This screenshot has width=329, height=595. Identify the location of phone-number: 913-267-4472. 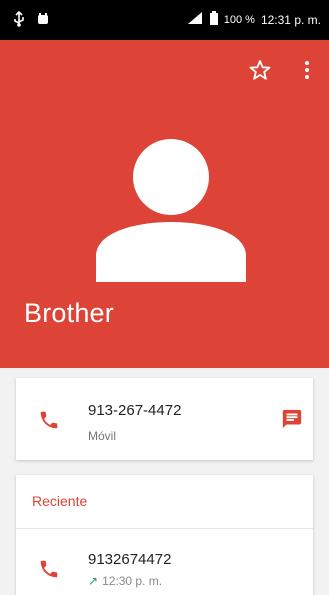
(135, 410).